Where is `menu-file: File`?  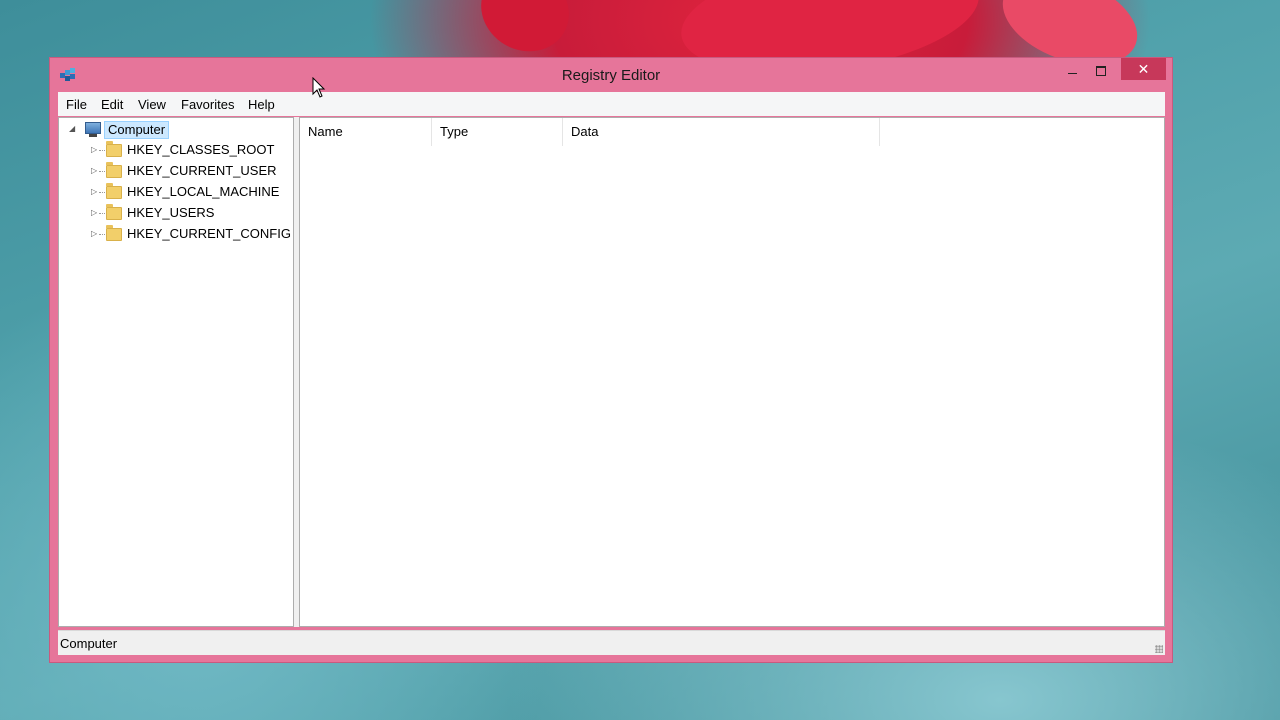
menu-file: File is located at coordinates (76, 104).